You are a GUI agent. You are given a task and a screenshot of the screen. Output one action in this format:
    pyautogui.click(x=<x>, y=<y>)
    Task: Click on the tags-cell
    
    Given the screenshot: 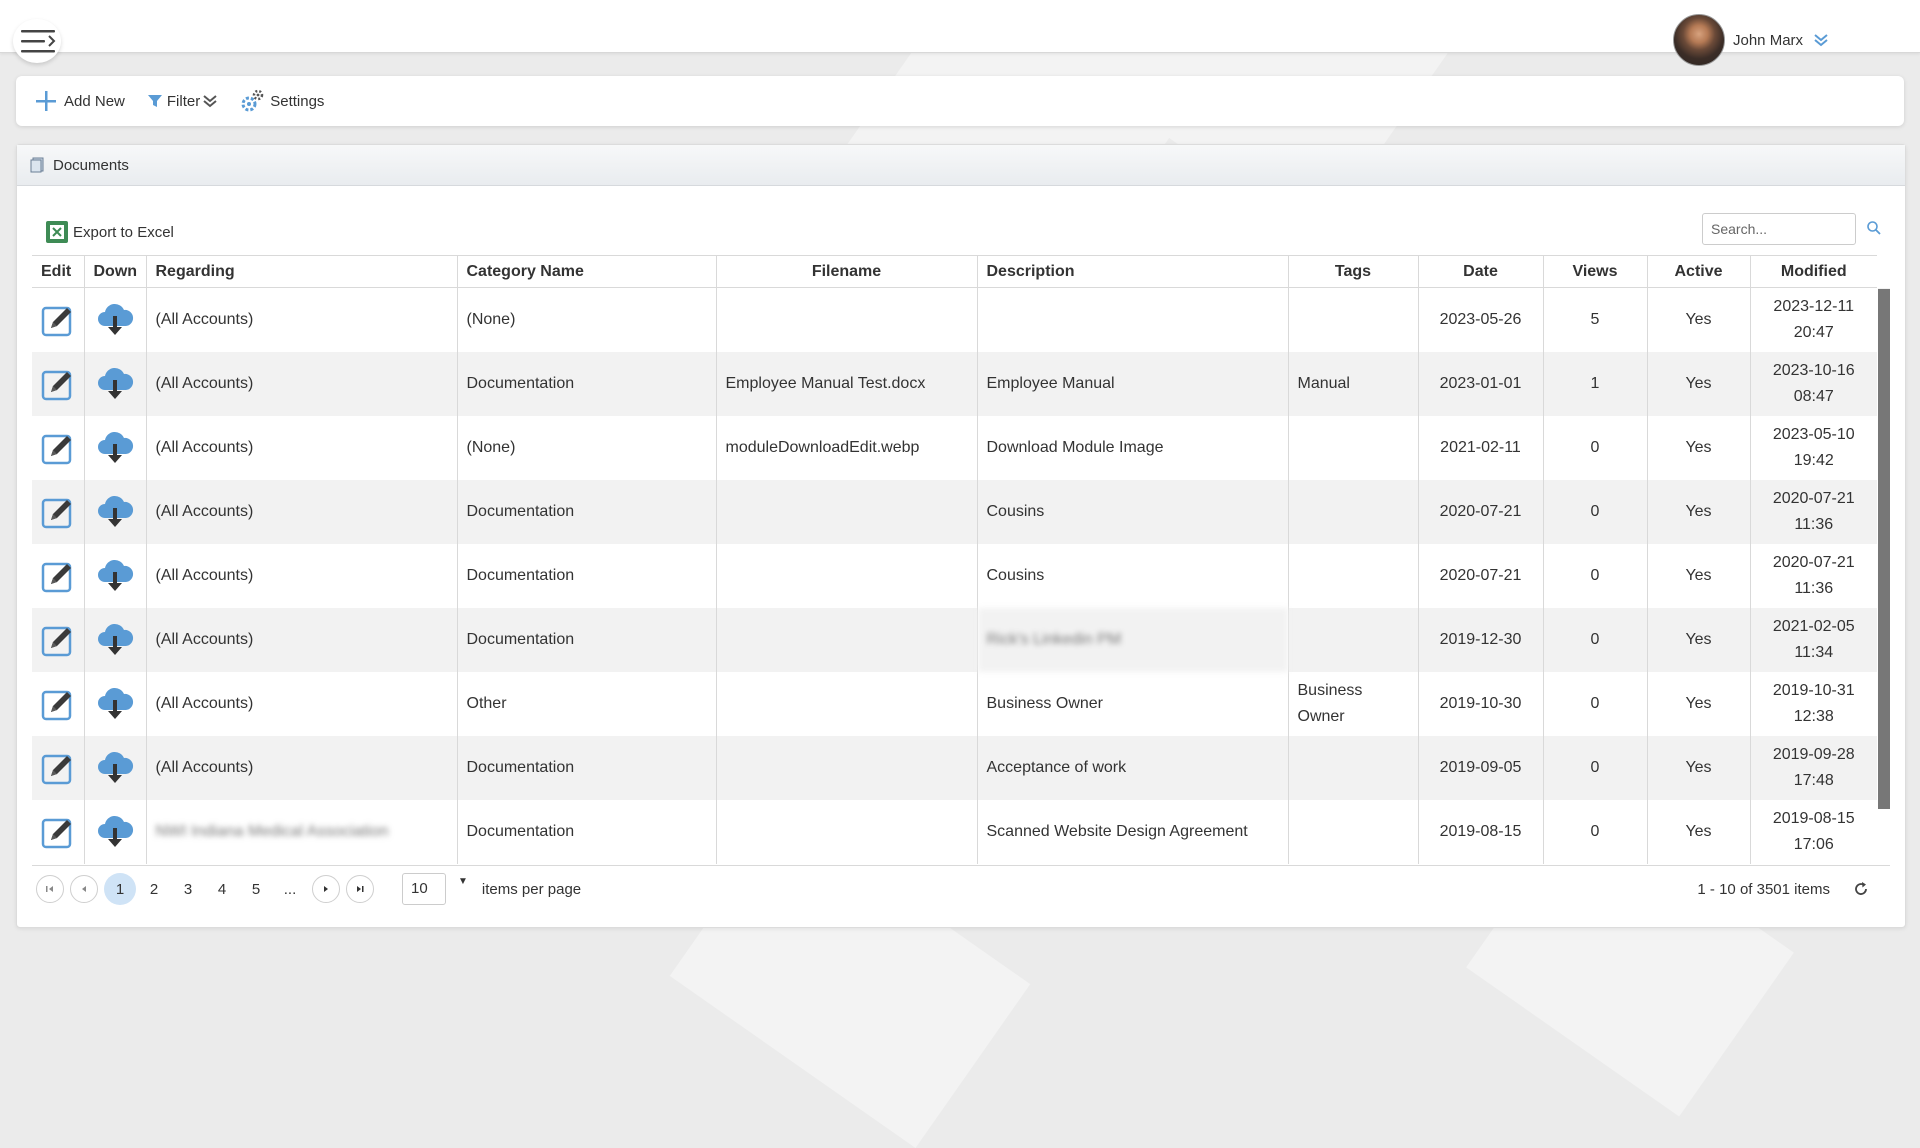 What is the action you would take?
    pyautogui.click(x=1353, y=575)
    